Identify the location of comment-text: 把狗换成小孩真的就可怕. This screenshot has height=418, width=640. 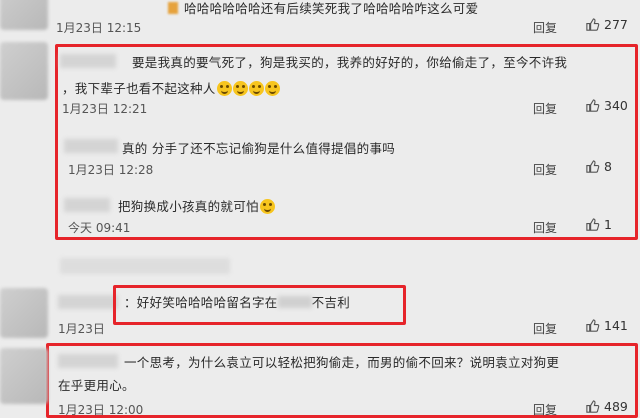
(196, 205).